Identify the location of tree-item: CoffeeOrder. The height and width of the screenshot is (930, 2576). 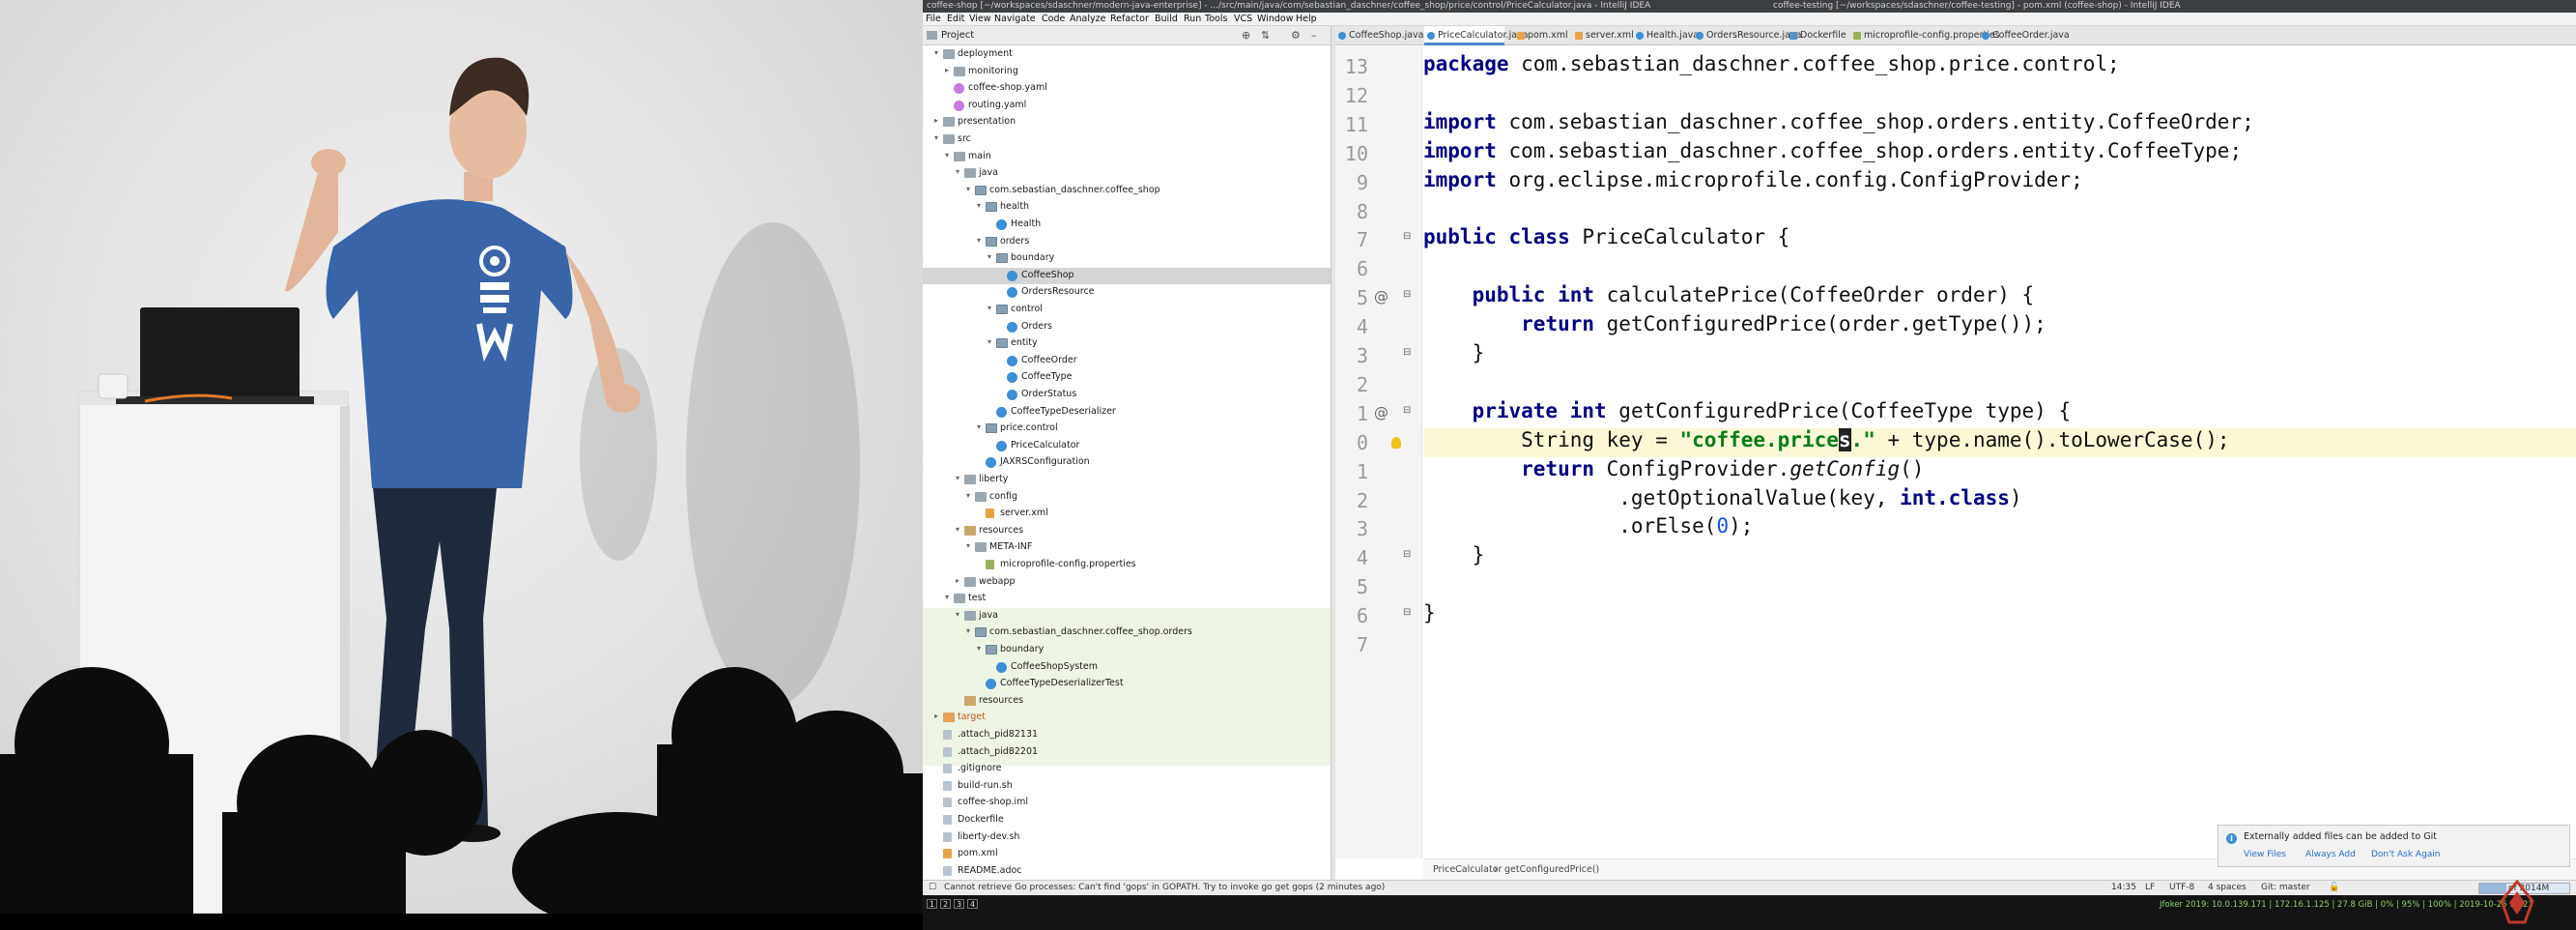
(1127, 361).